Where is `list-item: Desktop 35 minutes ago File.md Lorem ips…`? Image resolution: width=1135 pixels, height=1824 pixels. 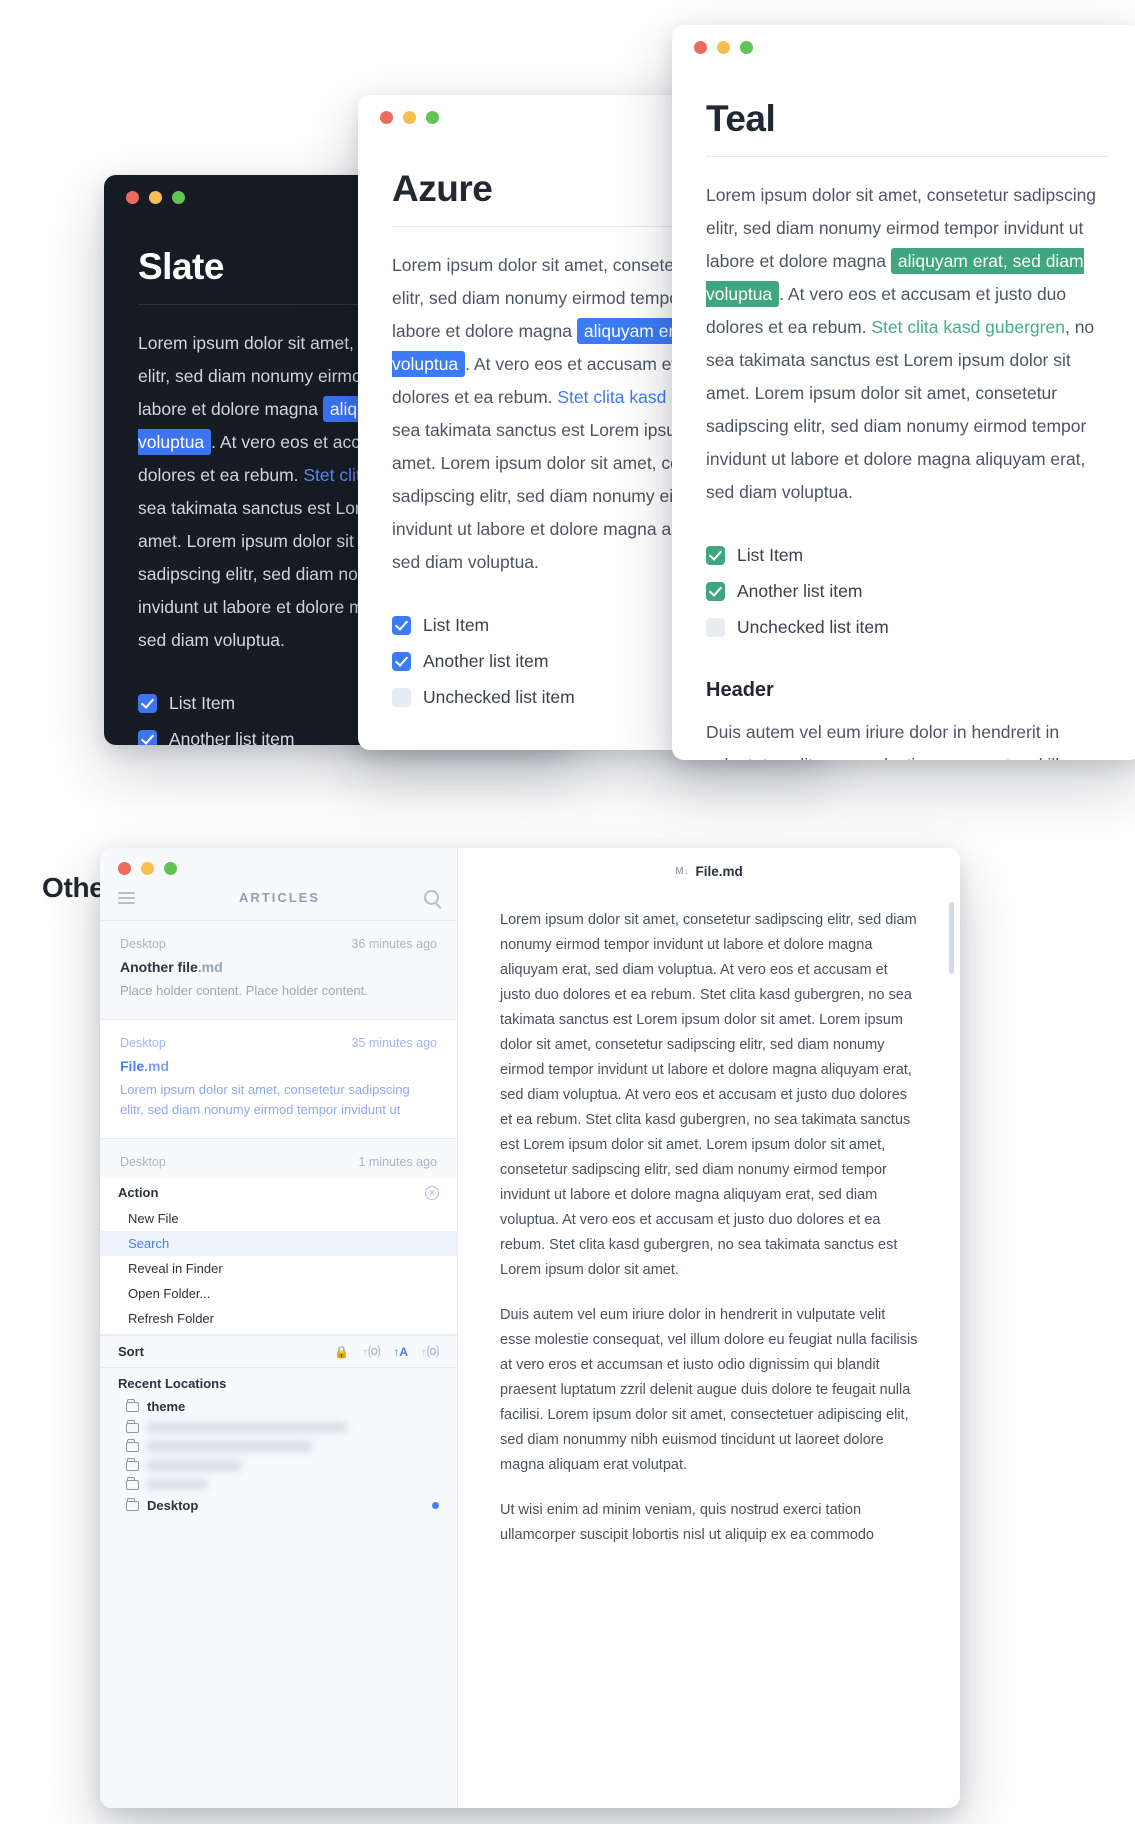 list-item: Desktop 35 minutes ago File.md Lorem ips… is located at coordinates (278, 1079).